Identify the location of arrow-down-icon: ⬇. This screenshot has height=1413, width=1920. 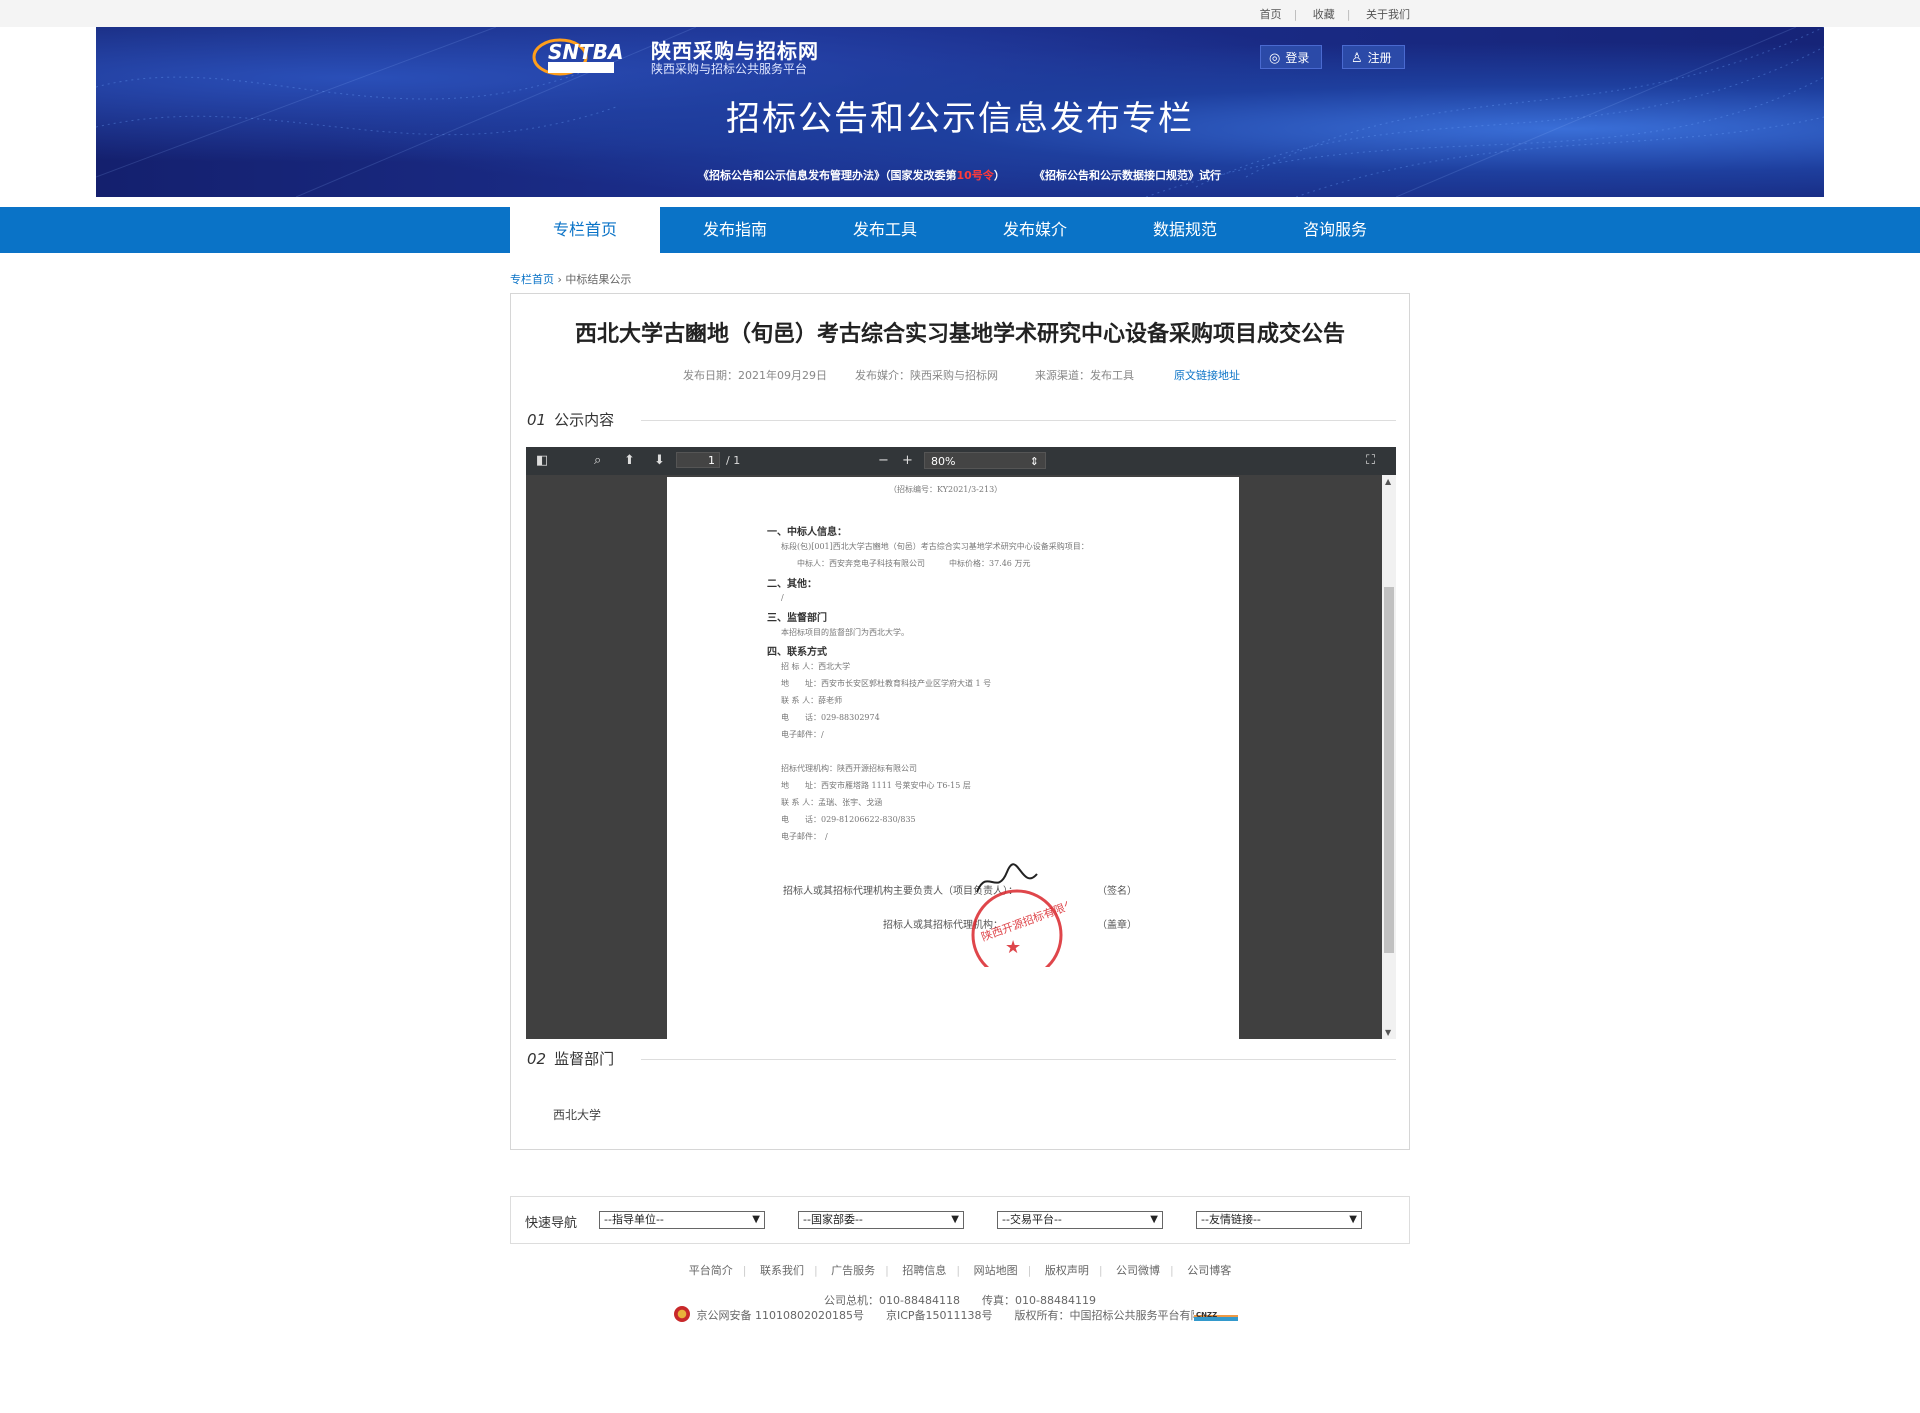
(659, 460).